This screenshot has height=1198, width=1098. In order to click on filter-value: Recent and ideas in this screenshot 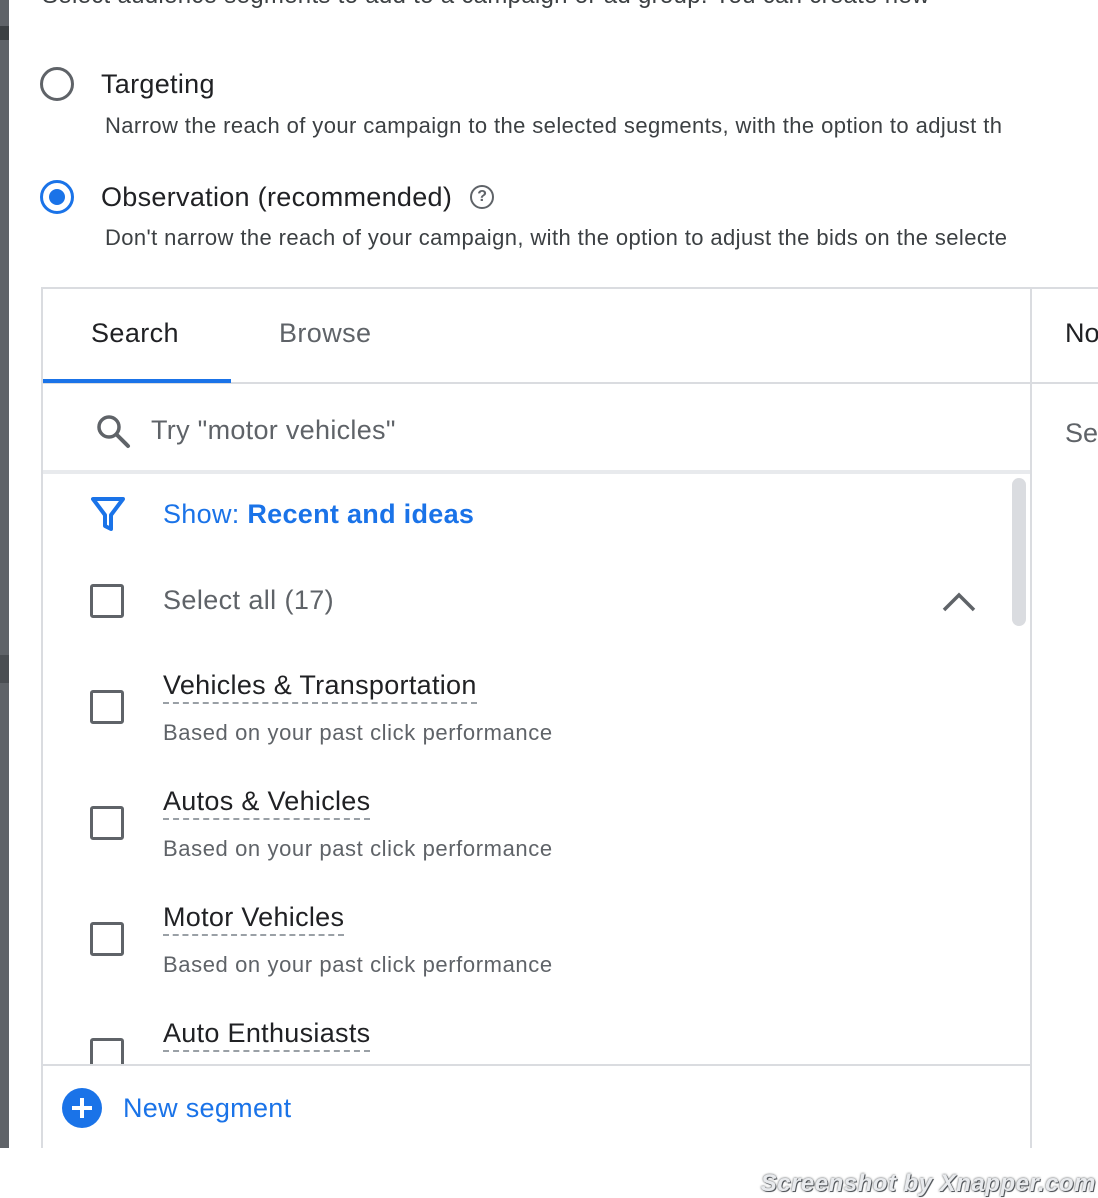, I will do `click(361, 513)`.